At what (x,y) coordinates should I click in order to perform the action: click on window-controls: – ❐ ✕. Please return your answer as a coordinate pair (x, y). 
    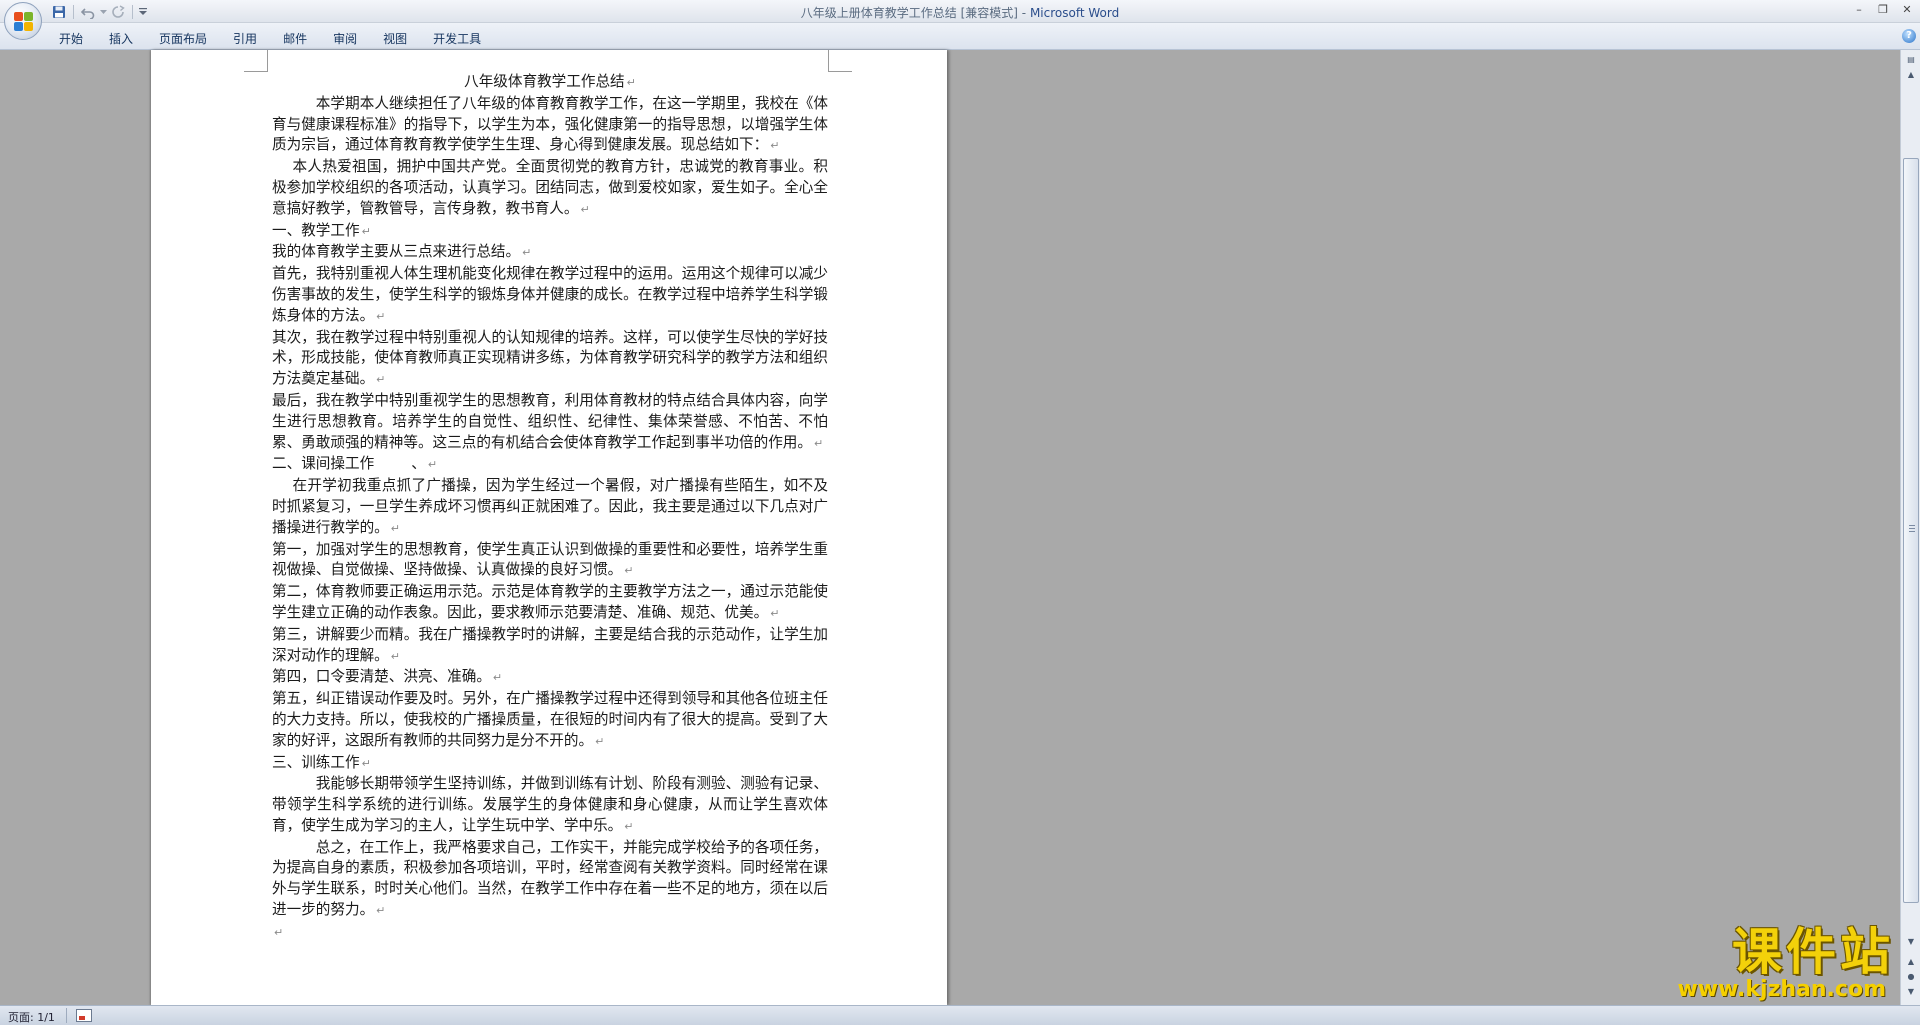
    Looking at the image, I should click on (1883, 10).